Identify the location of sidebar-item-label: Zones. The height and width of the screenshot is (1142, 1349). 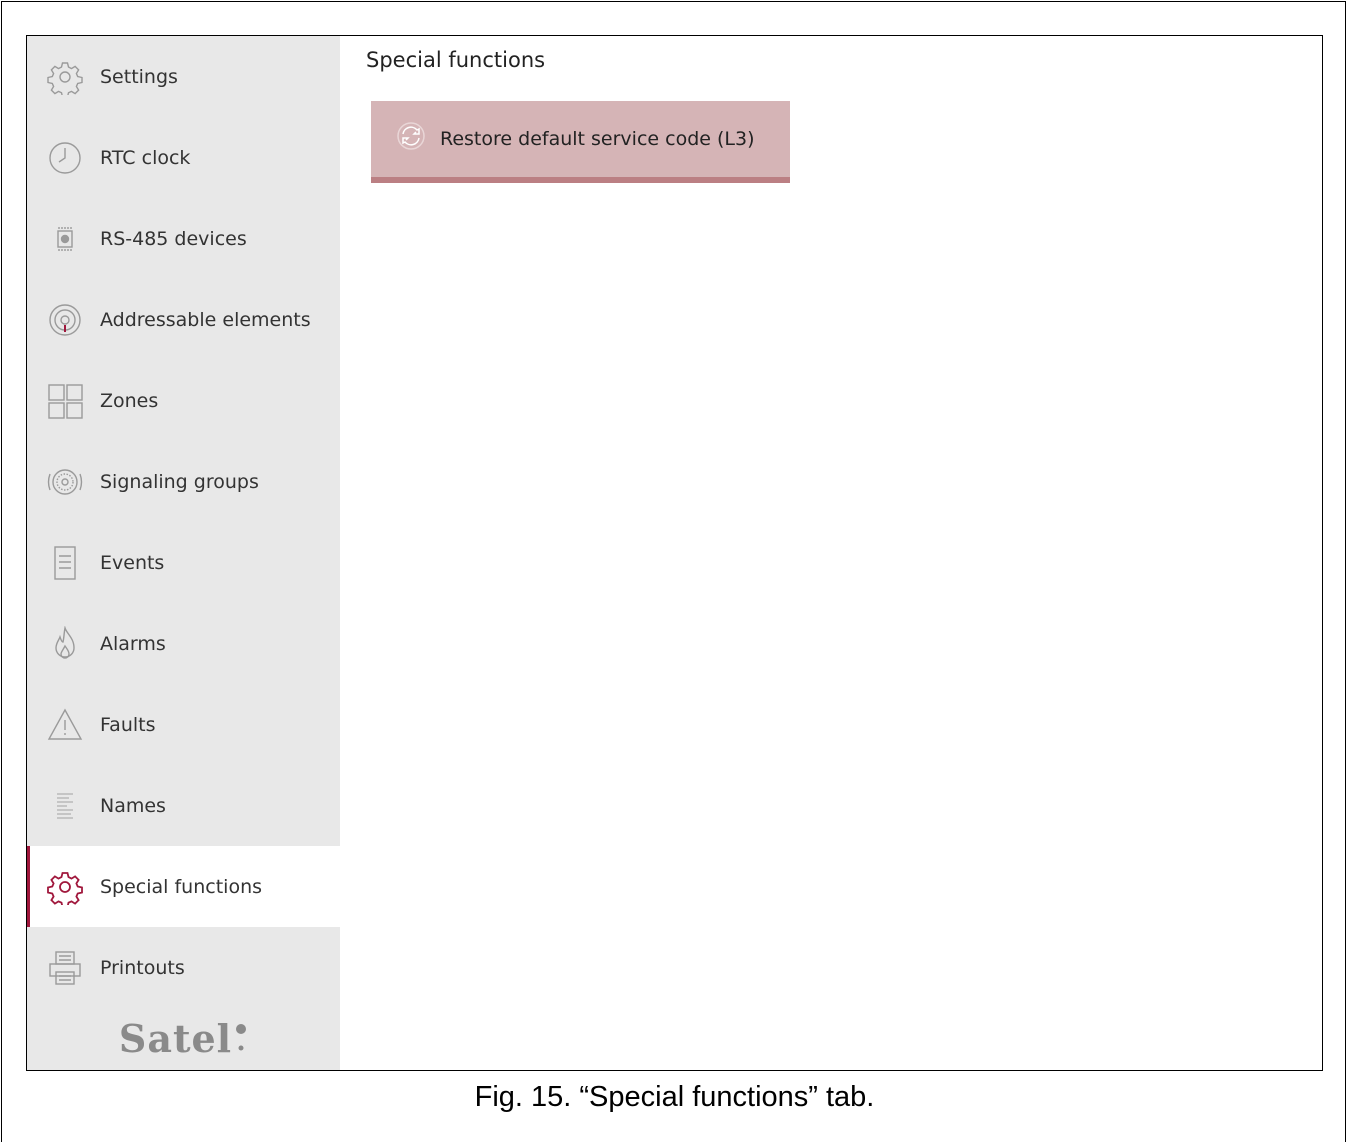
(129, 400).